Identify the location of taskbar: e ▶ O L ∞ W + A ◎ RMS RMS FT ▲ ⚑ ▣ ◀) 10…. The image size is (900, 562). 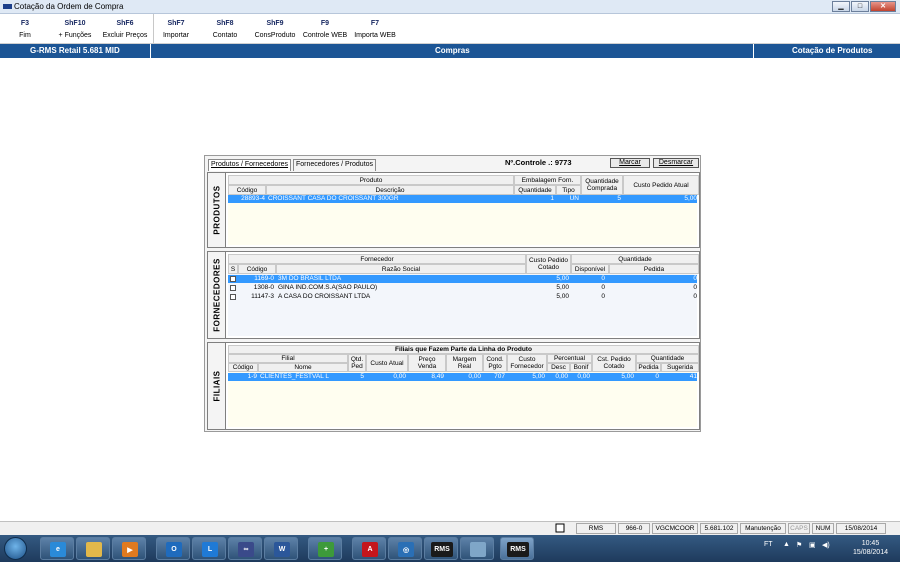
(450, 548).